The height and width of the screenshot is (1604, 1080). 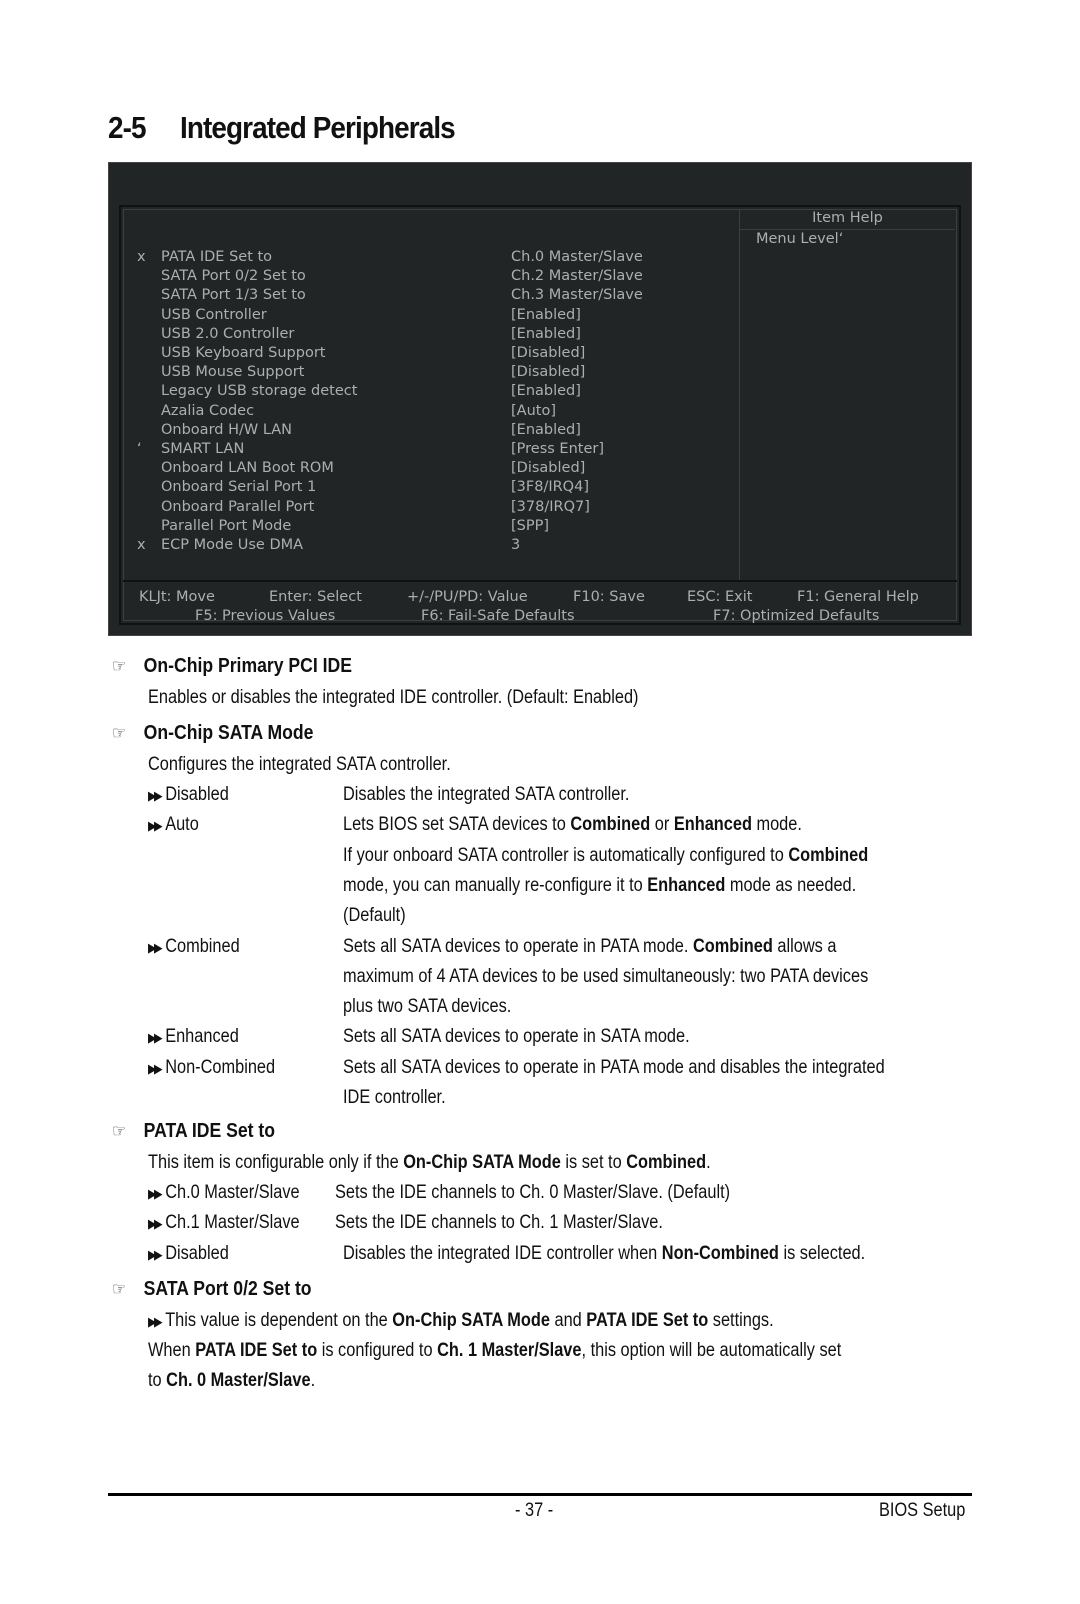 I want to click on option-description-line: Disables the integrated SATA controller., so click(x=486, y=794).